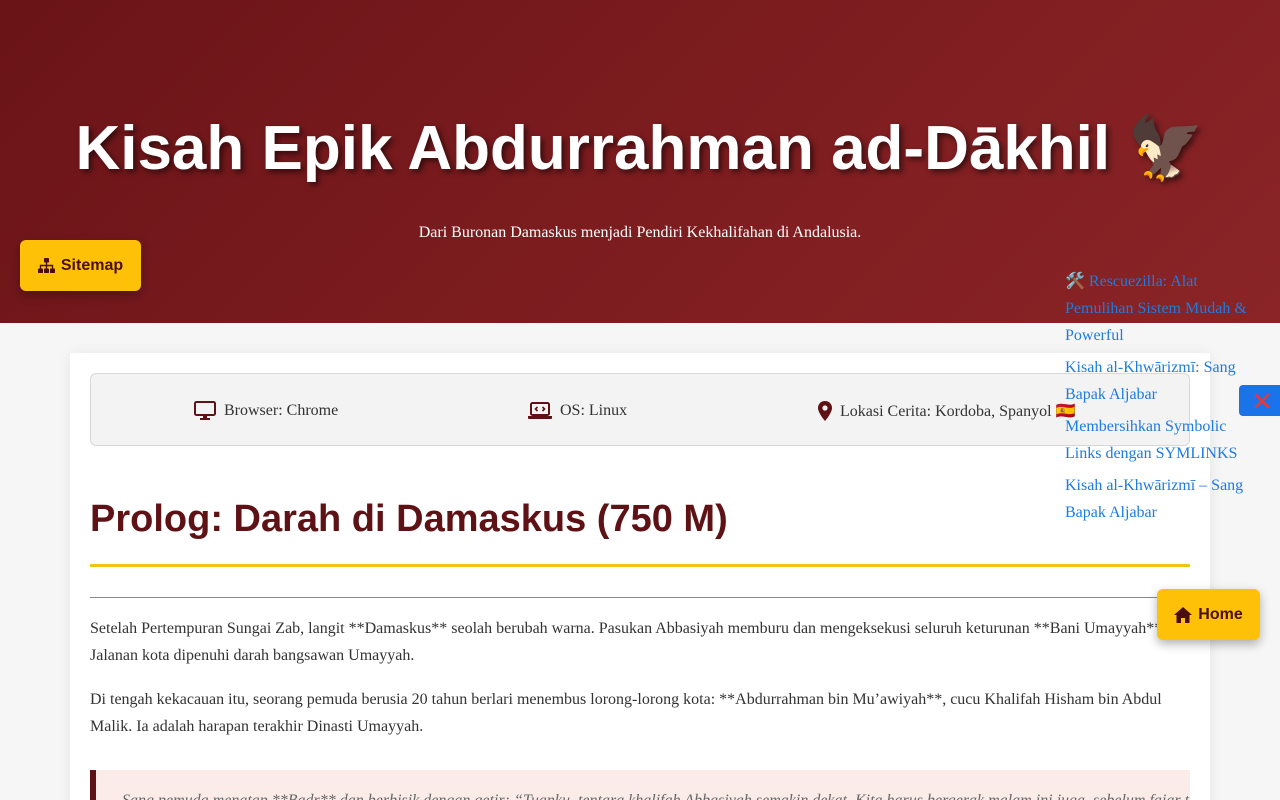 This screenshot has width=1280, height=800. What do you see at coordinates (281, 410) in the screenshot?
I see `browser-text: Browser: Chrome` at bounding box center [281, 410].